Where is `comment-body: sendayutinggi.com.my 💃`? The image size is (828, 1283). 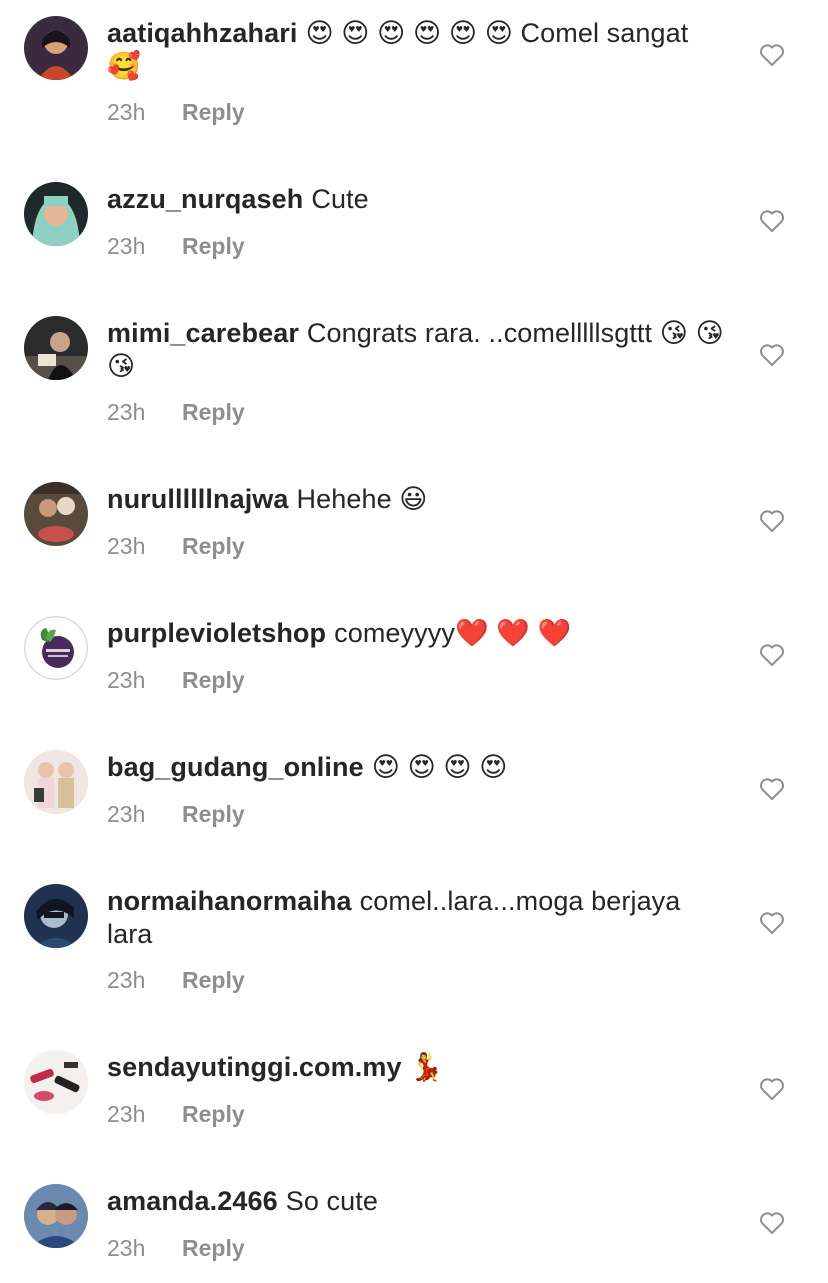
comment-body: sendayutinggi.com.my 💃 is located at coordinates (417, 1067).